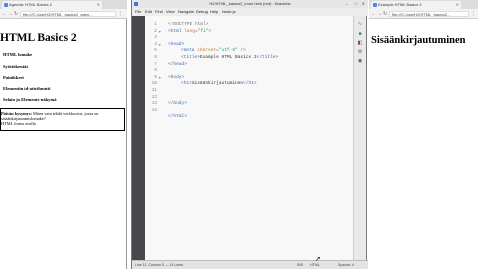  What do you see at coordinates (250, 84) in the screenshot?
I see `code-token: </h1>` at bounding box center [250, 84].